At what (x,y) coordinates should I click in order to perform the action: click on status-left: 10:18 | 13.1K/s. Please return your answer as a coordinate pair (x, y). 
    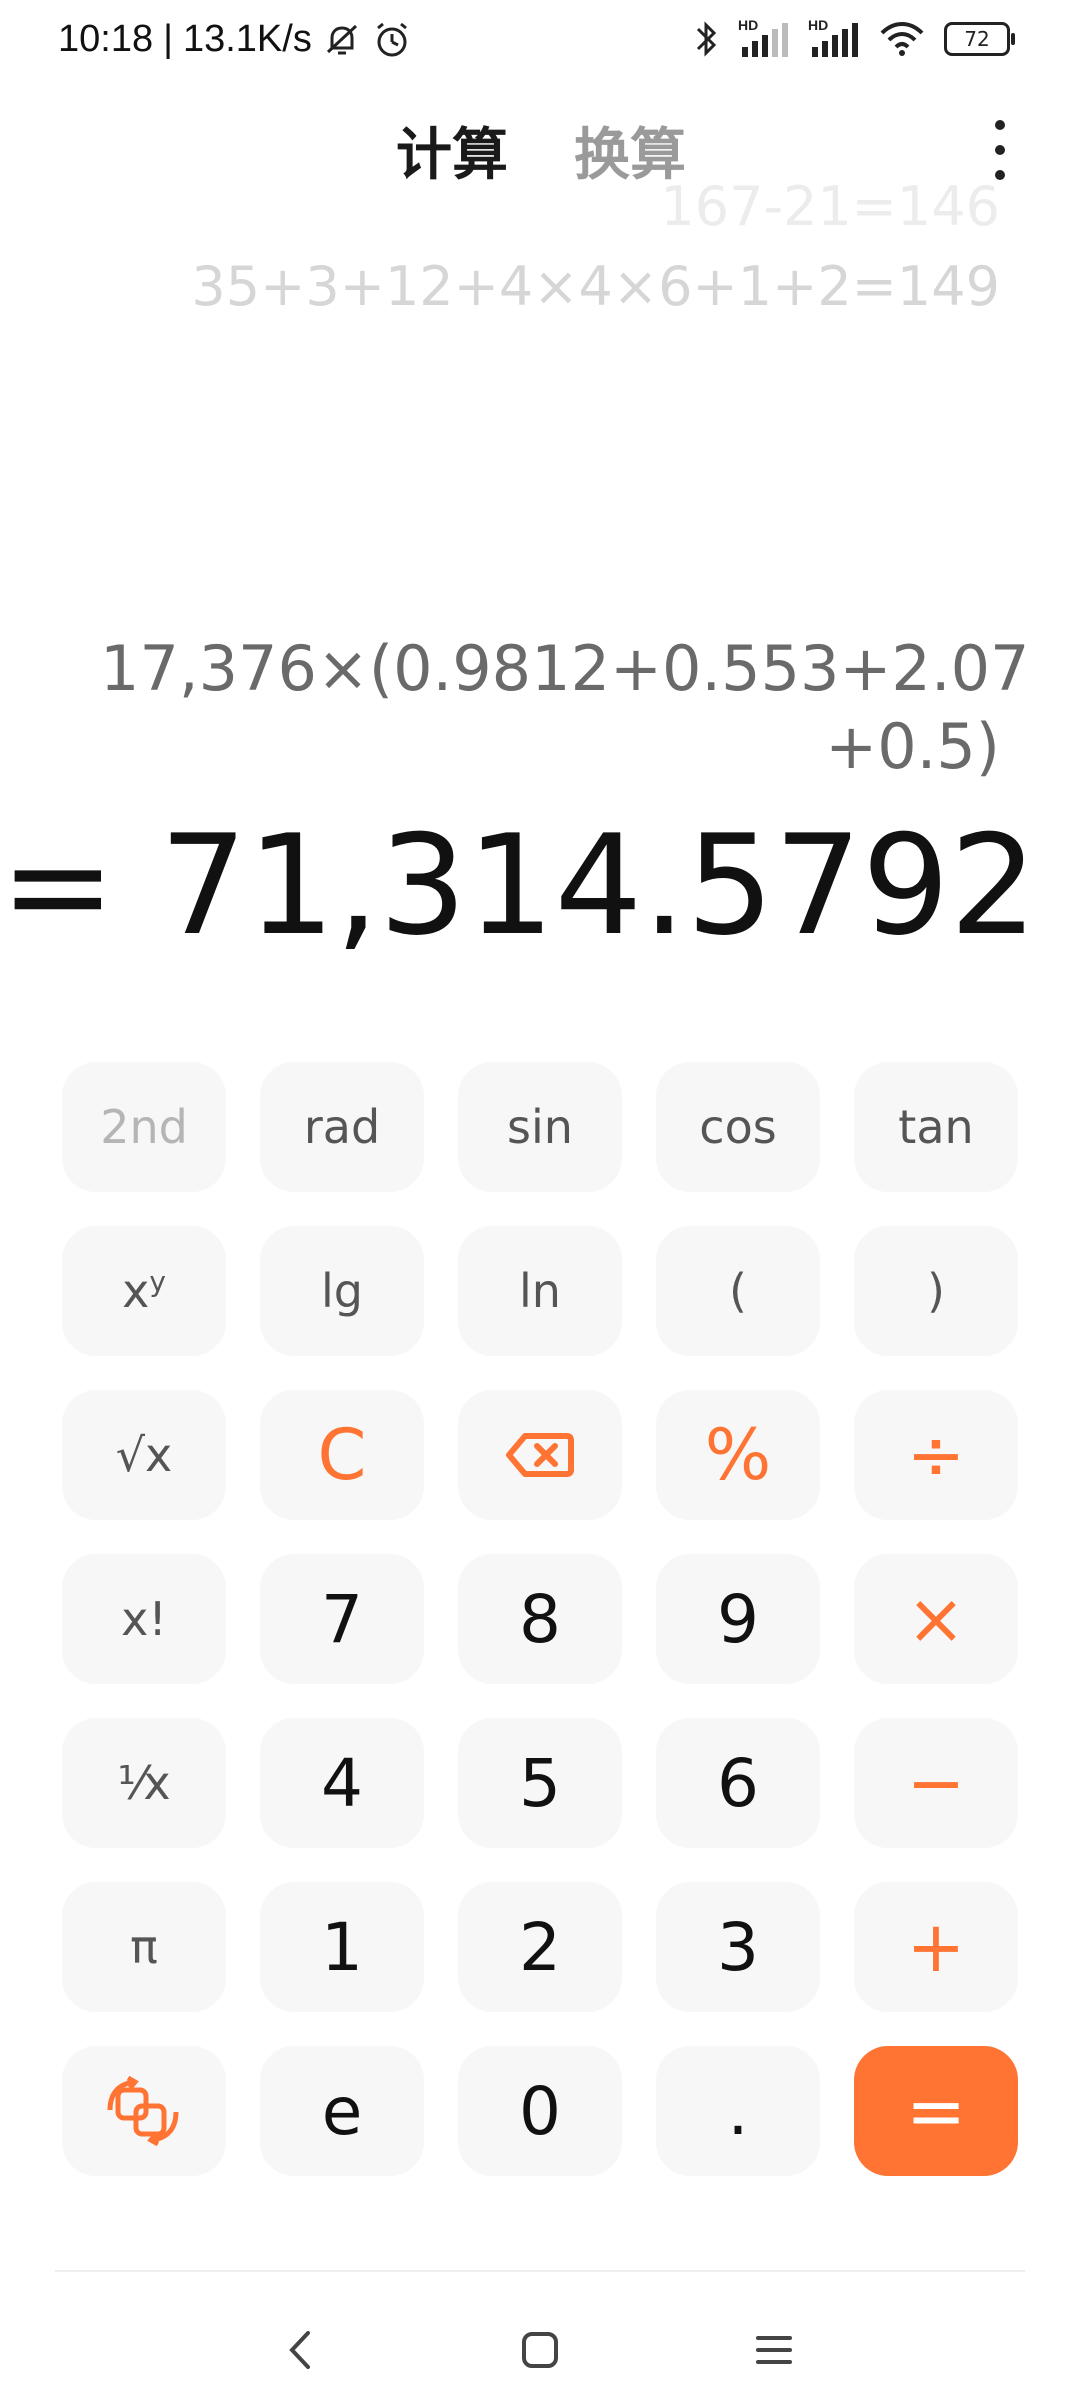
    Looking at the image, I should click on (235, 39).